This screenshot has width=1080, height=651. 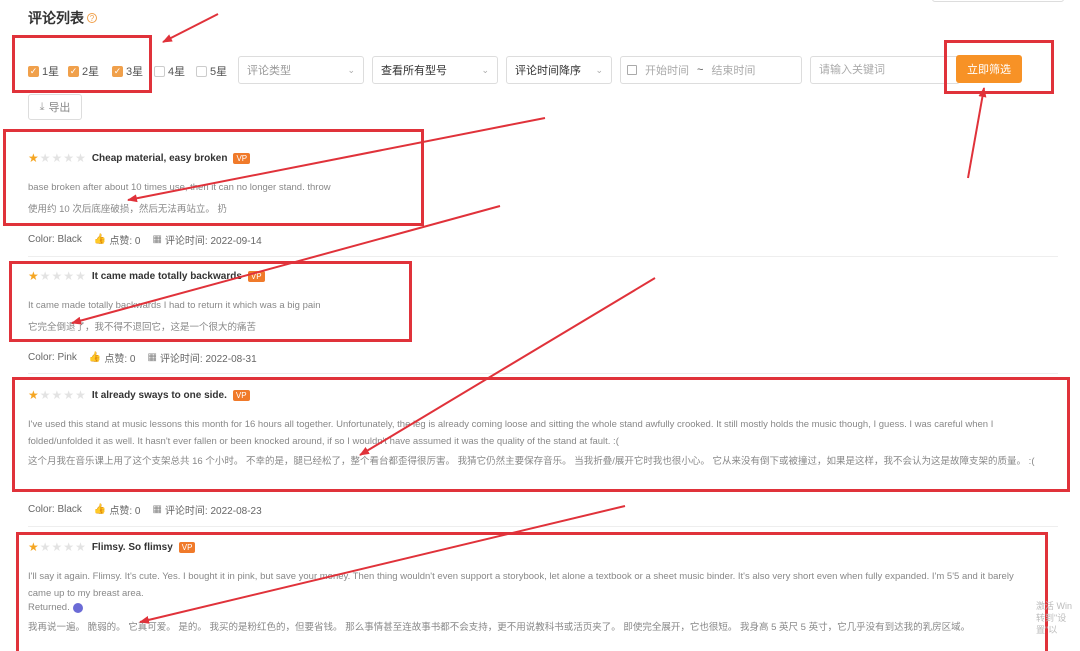 I want to click on review-text-cn: 使用约 10 次后底座破损，然后无法再站立。 扔, so click(x=127, y=209).